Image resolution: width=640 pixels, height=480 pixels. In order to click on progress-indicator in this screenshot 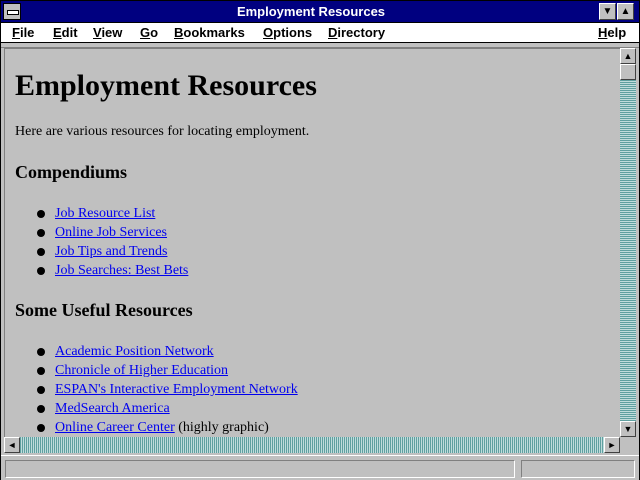, I will do `click(578, 469)`.